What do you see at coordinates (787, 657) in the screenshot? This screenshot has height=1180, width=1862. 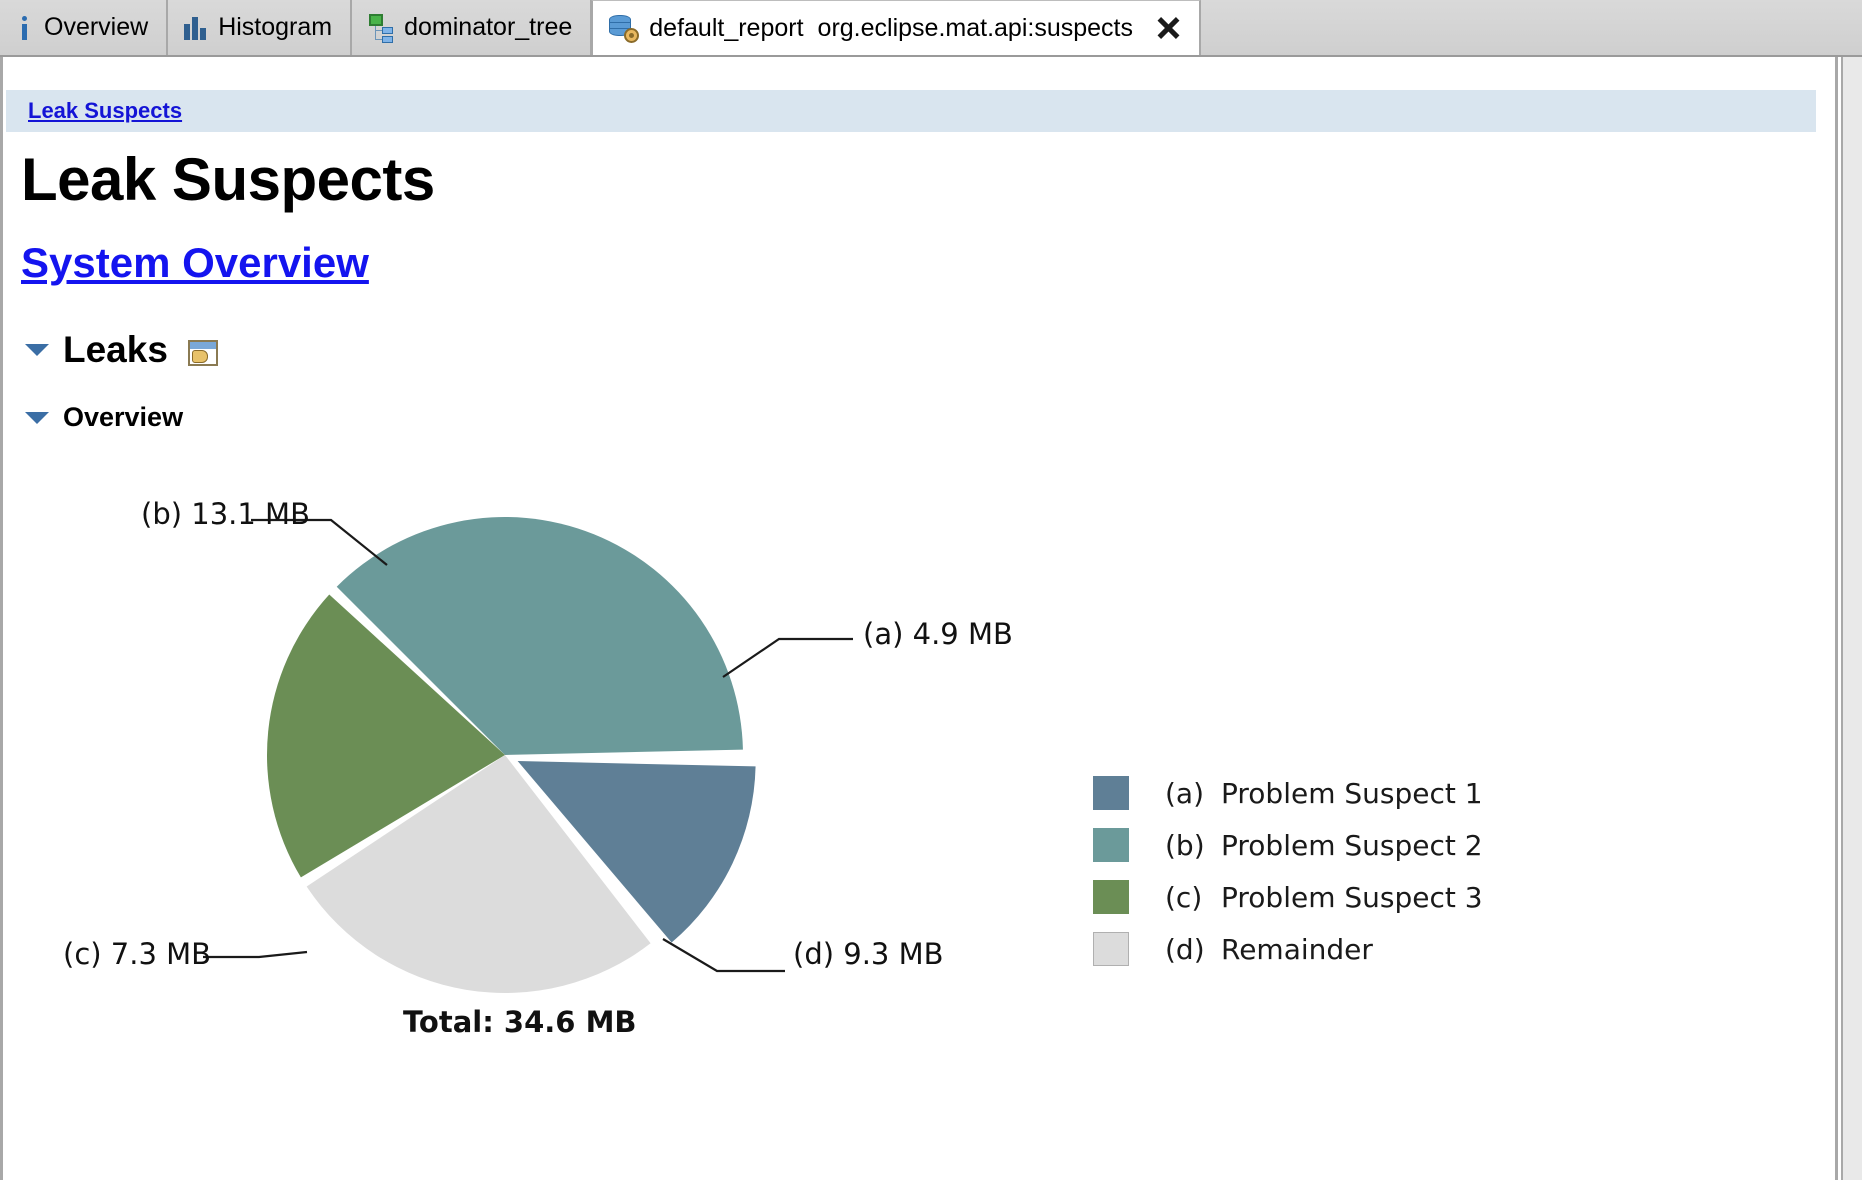 I see `leader-line-a` at bounding box center [787, 657].